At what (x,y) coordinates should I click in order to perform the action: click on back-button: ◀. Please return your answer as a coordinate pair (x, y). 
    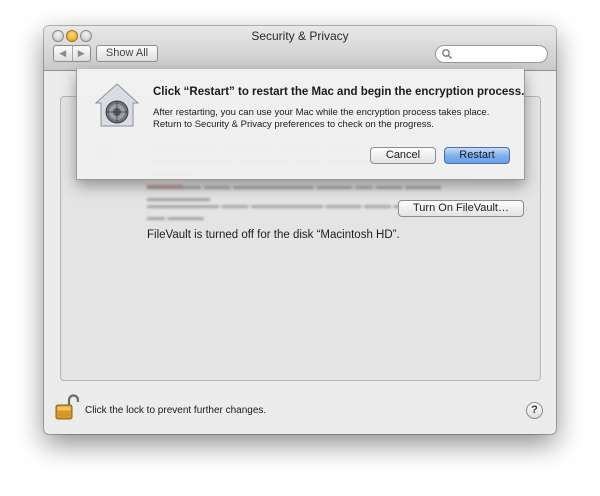
    Looking at the image, I should click on (63, 53).